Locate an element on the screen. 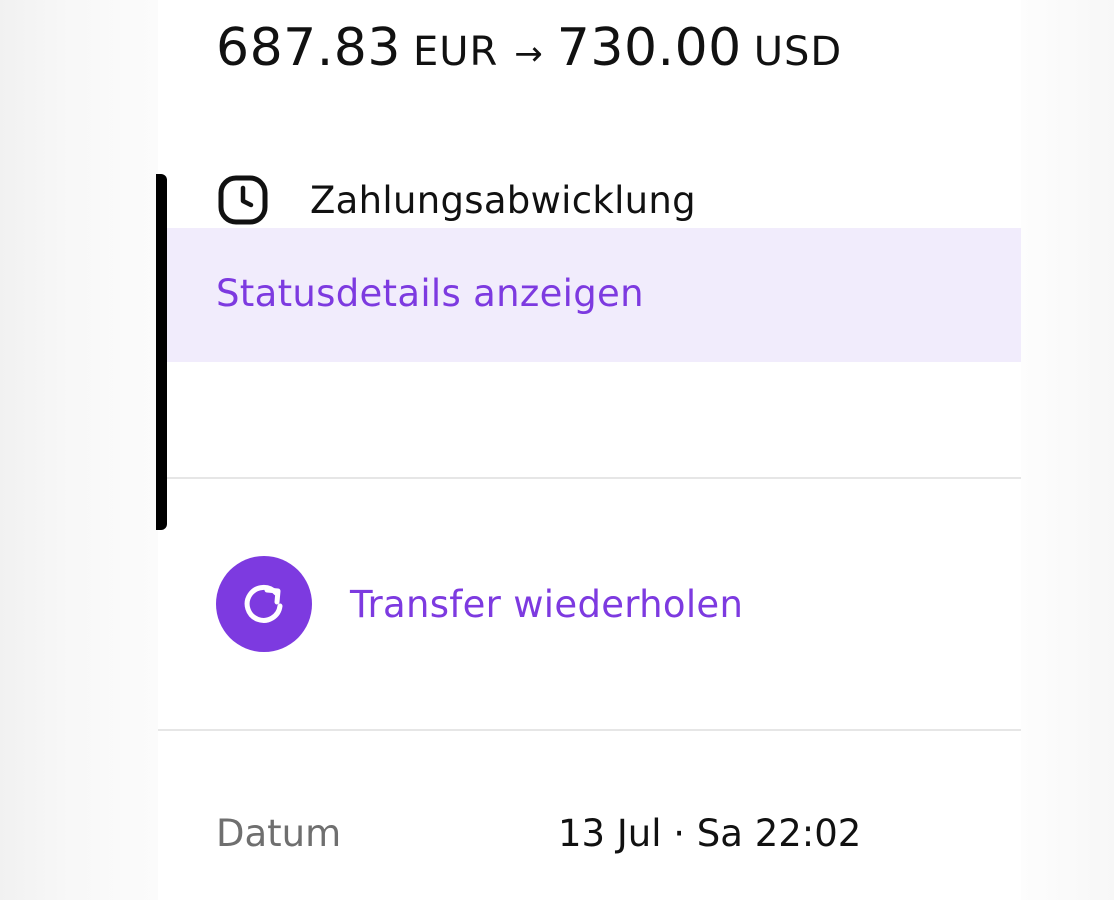 This screenshot has width=1114, height=900. repeat-transfer-label: Transfer wiederholen is located at coordinates (546, 604).